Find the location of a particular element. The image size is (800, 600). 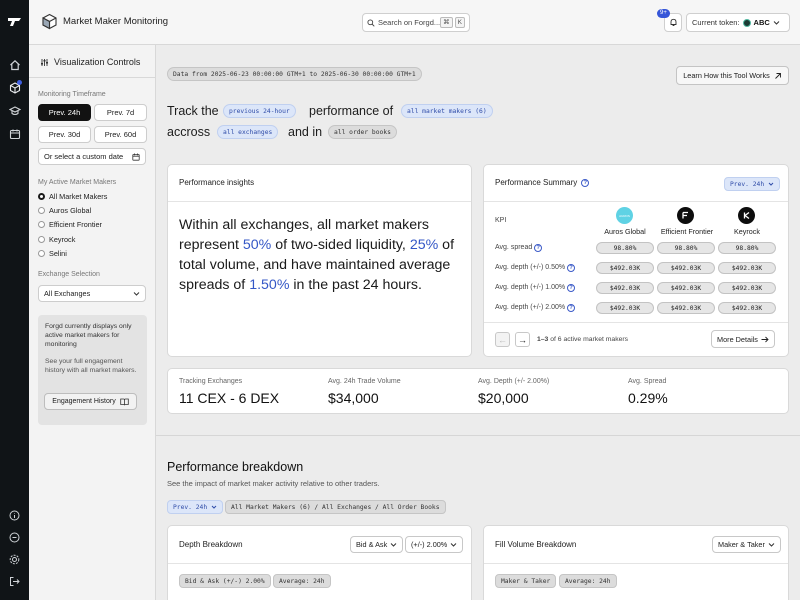

notification-count-badge: 9+ is located at coordinates (663, 13).